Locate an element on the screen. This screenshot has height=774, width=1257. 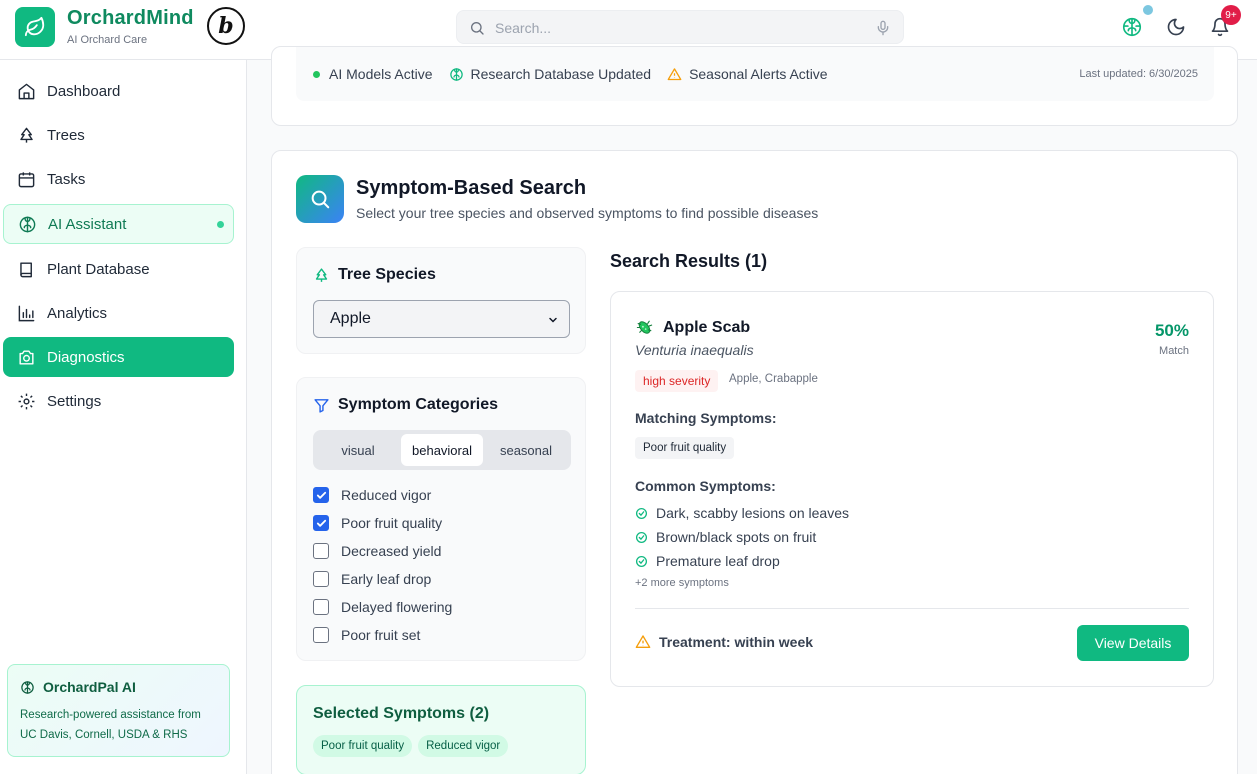
host-species: Apple, Crabapple is located at coordinates (773, 379).